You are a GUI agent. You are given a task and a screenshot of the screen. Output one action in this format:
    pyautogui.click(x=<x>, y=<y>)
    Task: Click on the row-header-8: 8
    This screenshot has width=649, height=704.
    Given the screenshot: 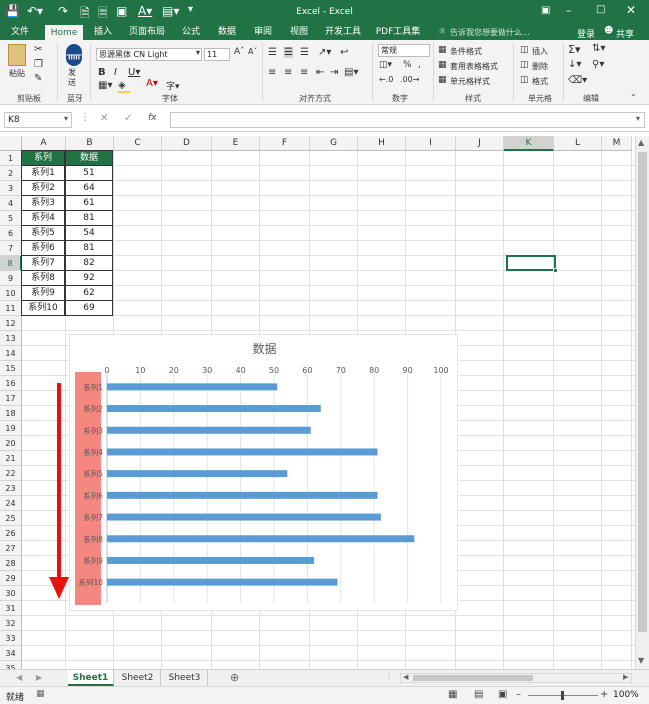 What is the action you would take?
    pyautogui.click(x=11, y=263)
    